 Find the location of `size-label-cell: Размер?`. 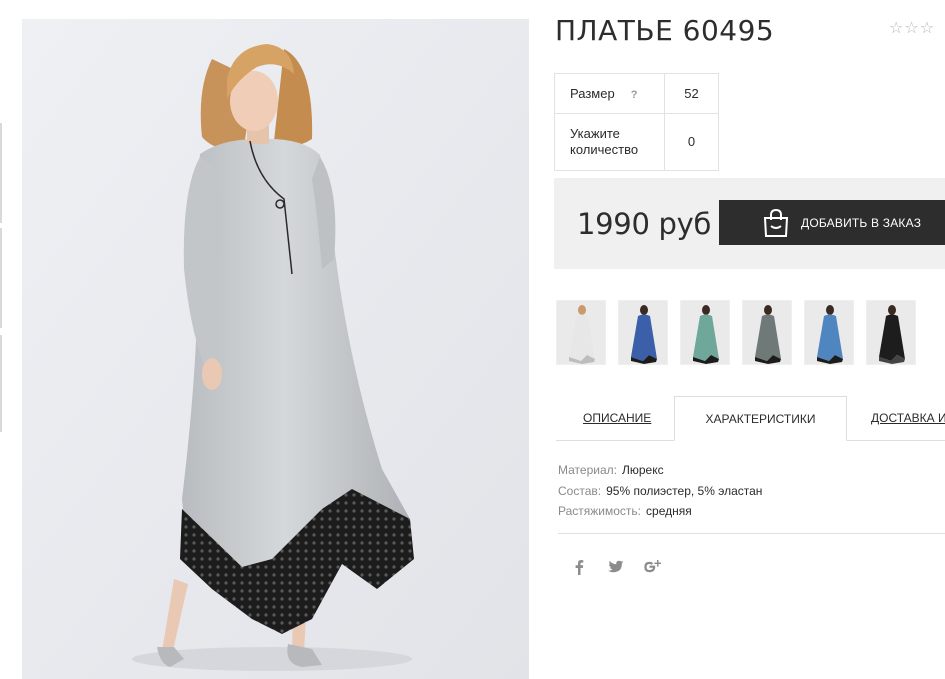

size-label-cell: Размер? is located at coordinates (609, 93).